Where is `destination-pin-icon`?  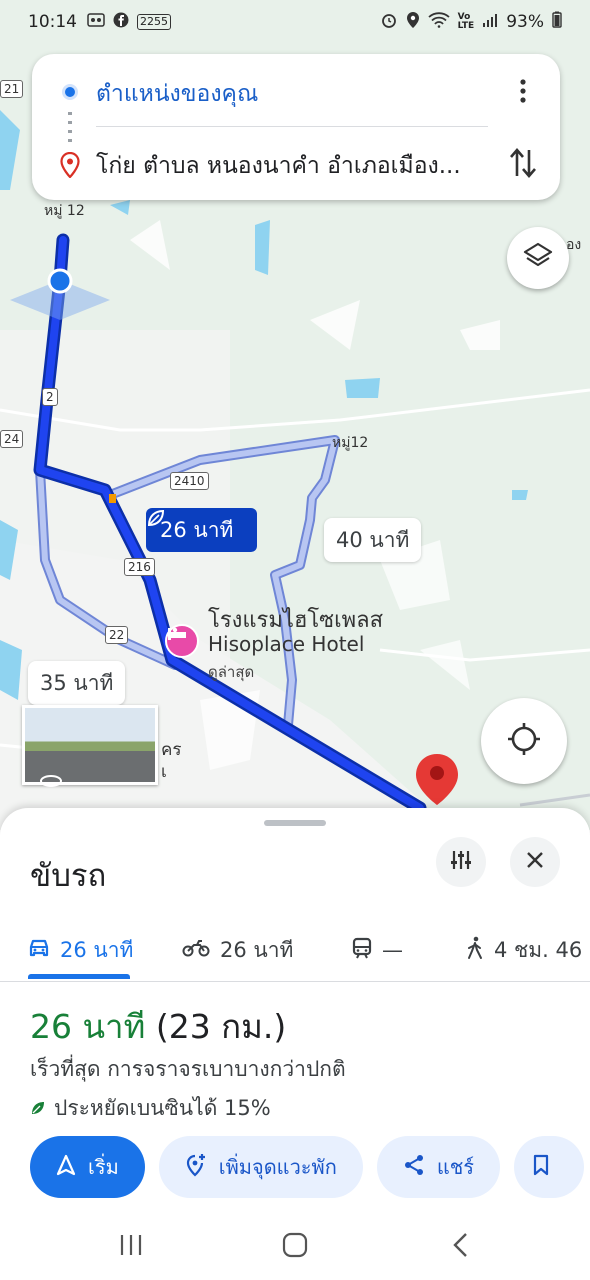
destination-pin-icon is located at coordinates (70, 166).